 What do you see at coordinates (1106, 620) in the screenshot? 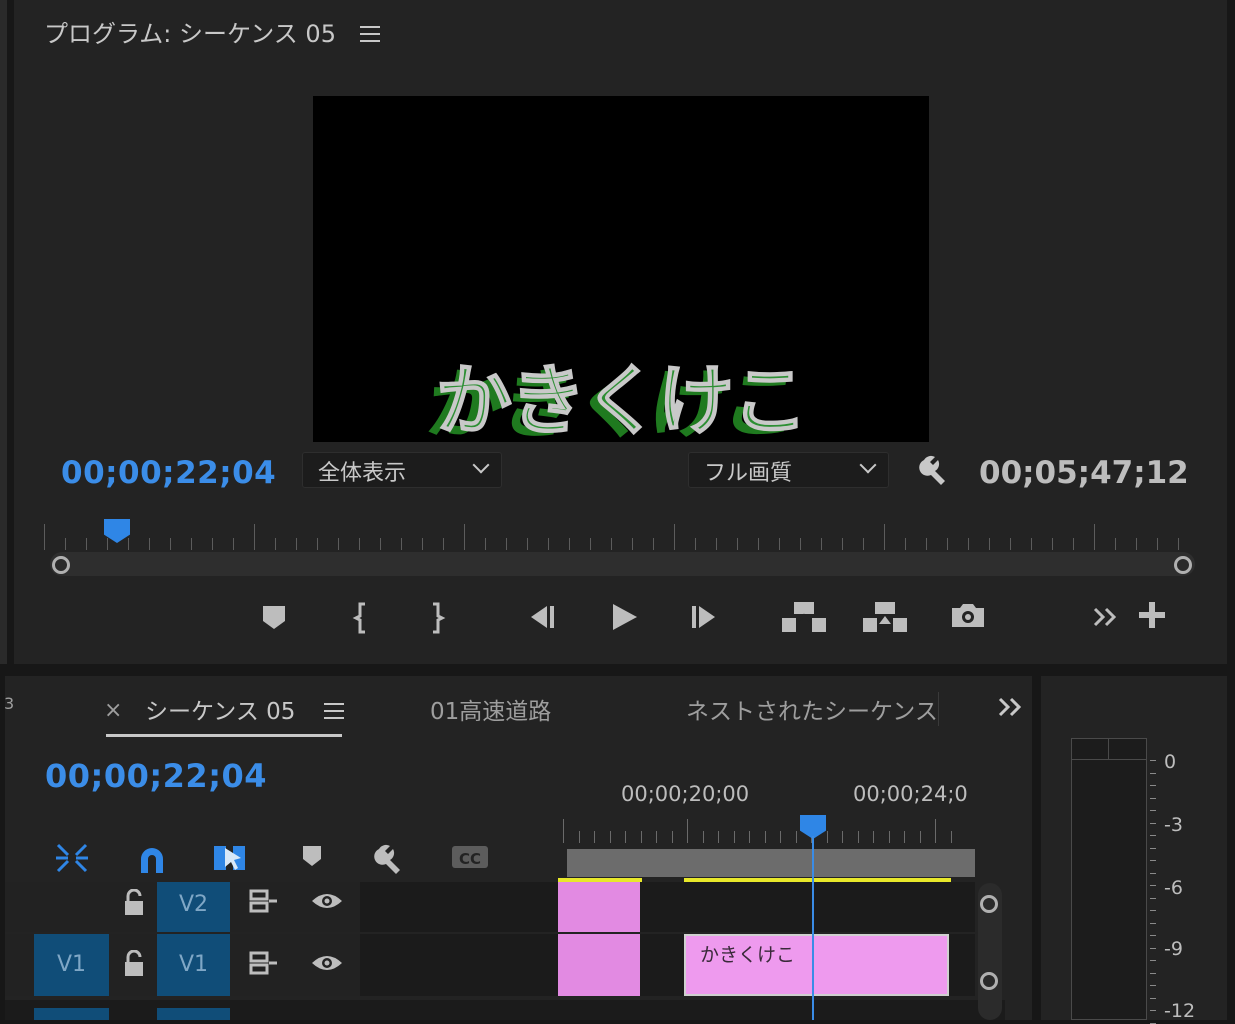
I see `more-controls-icon` at bounding box center [1106, 620].